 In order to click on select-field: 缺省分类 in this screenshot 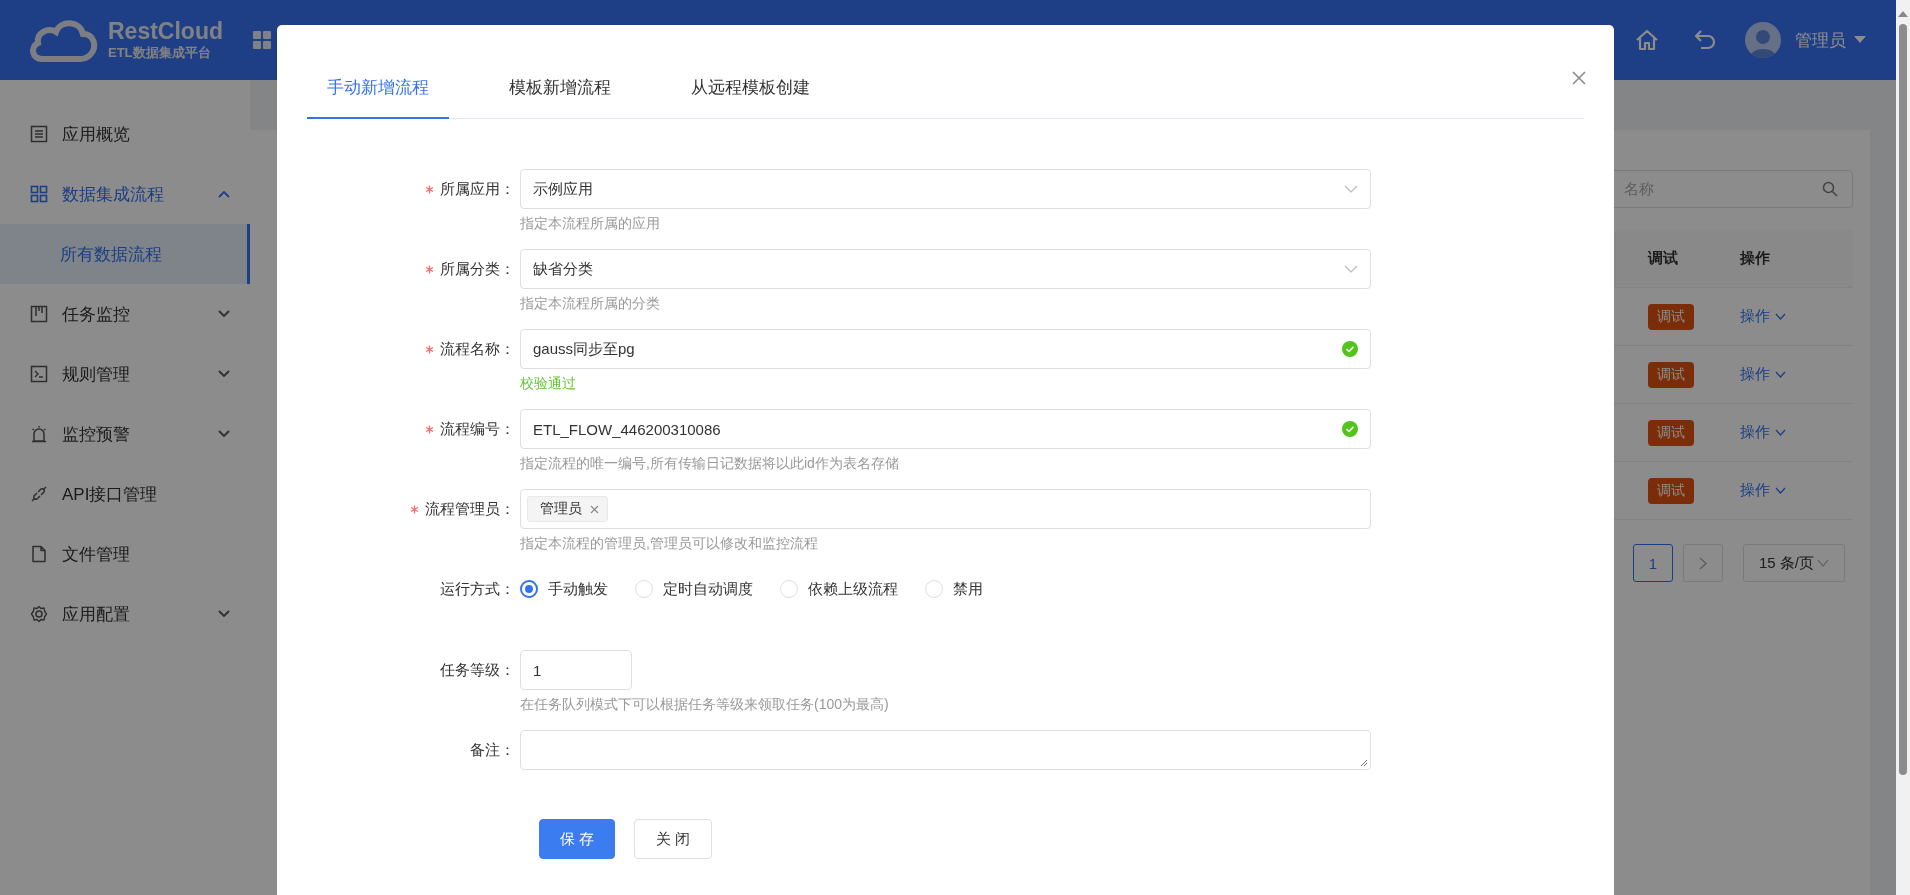, I will do `click(945, 269)`.